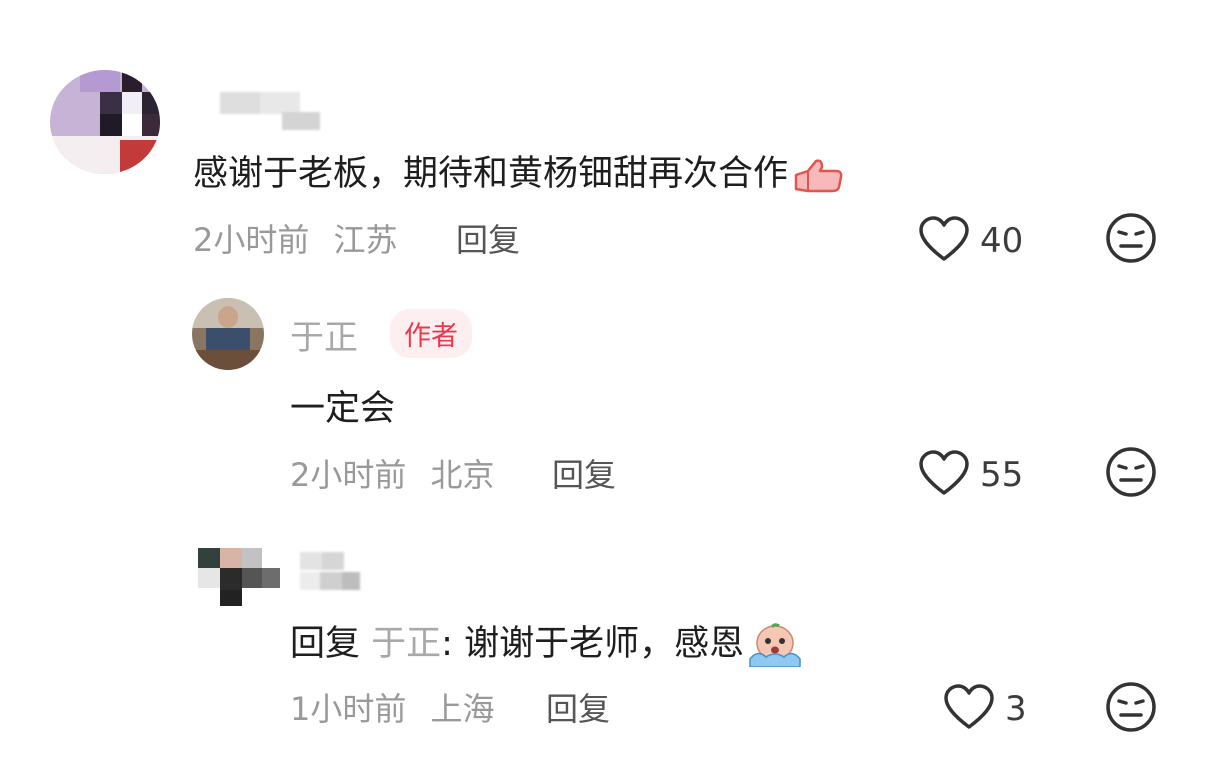 This screenshot has height=759, width=1206. Describe the element at coordinates (1016, 709) in the screenshot. I see `like-count: 3` at that location.